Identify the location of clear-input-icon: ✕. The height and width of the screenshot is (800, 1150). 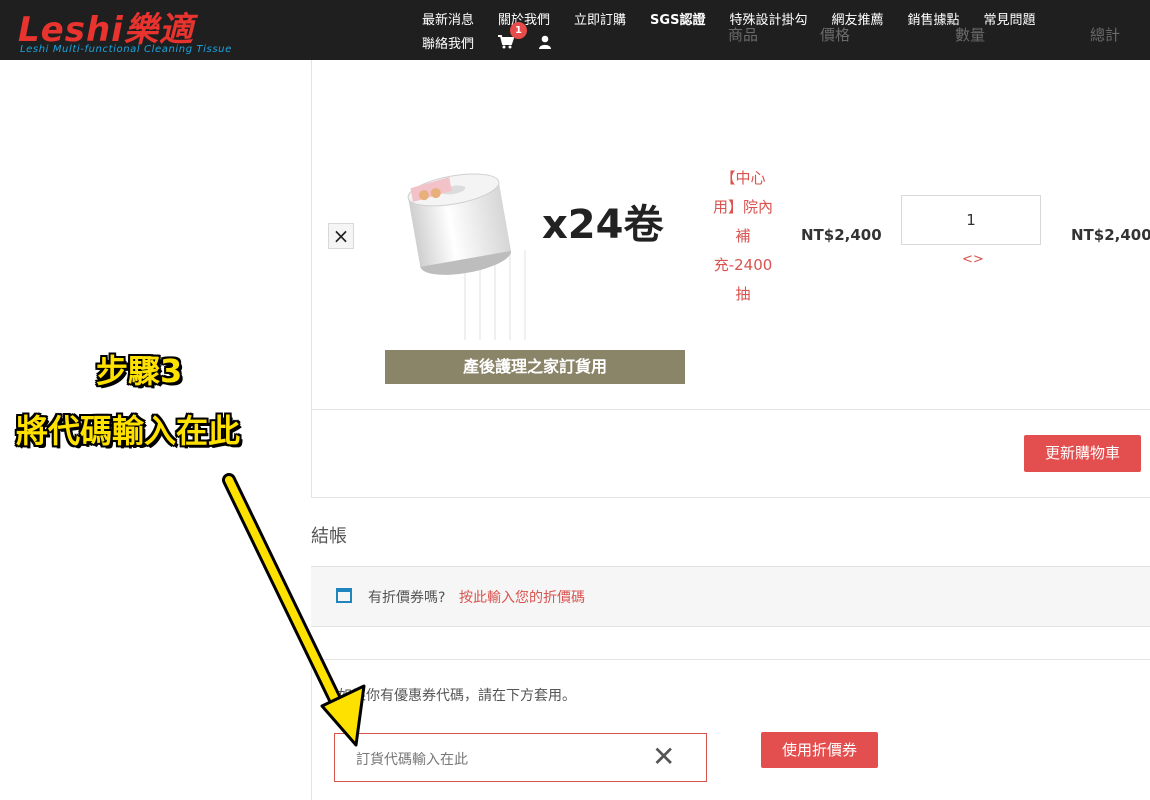
(663, 757).